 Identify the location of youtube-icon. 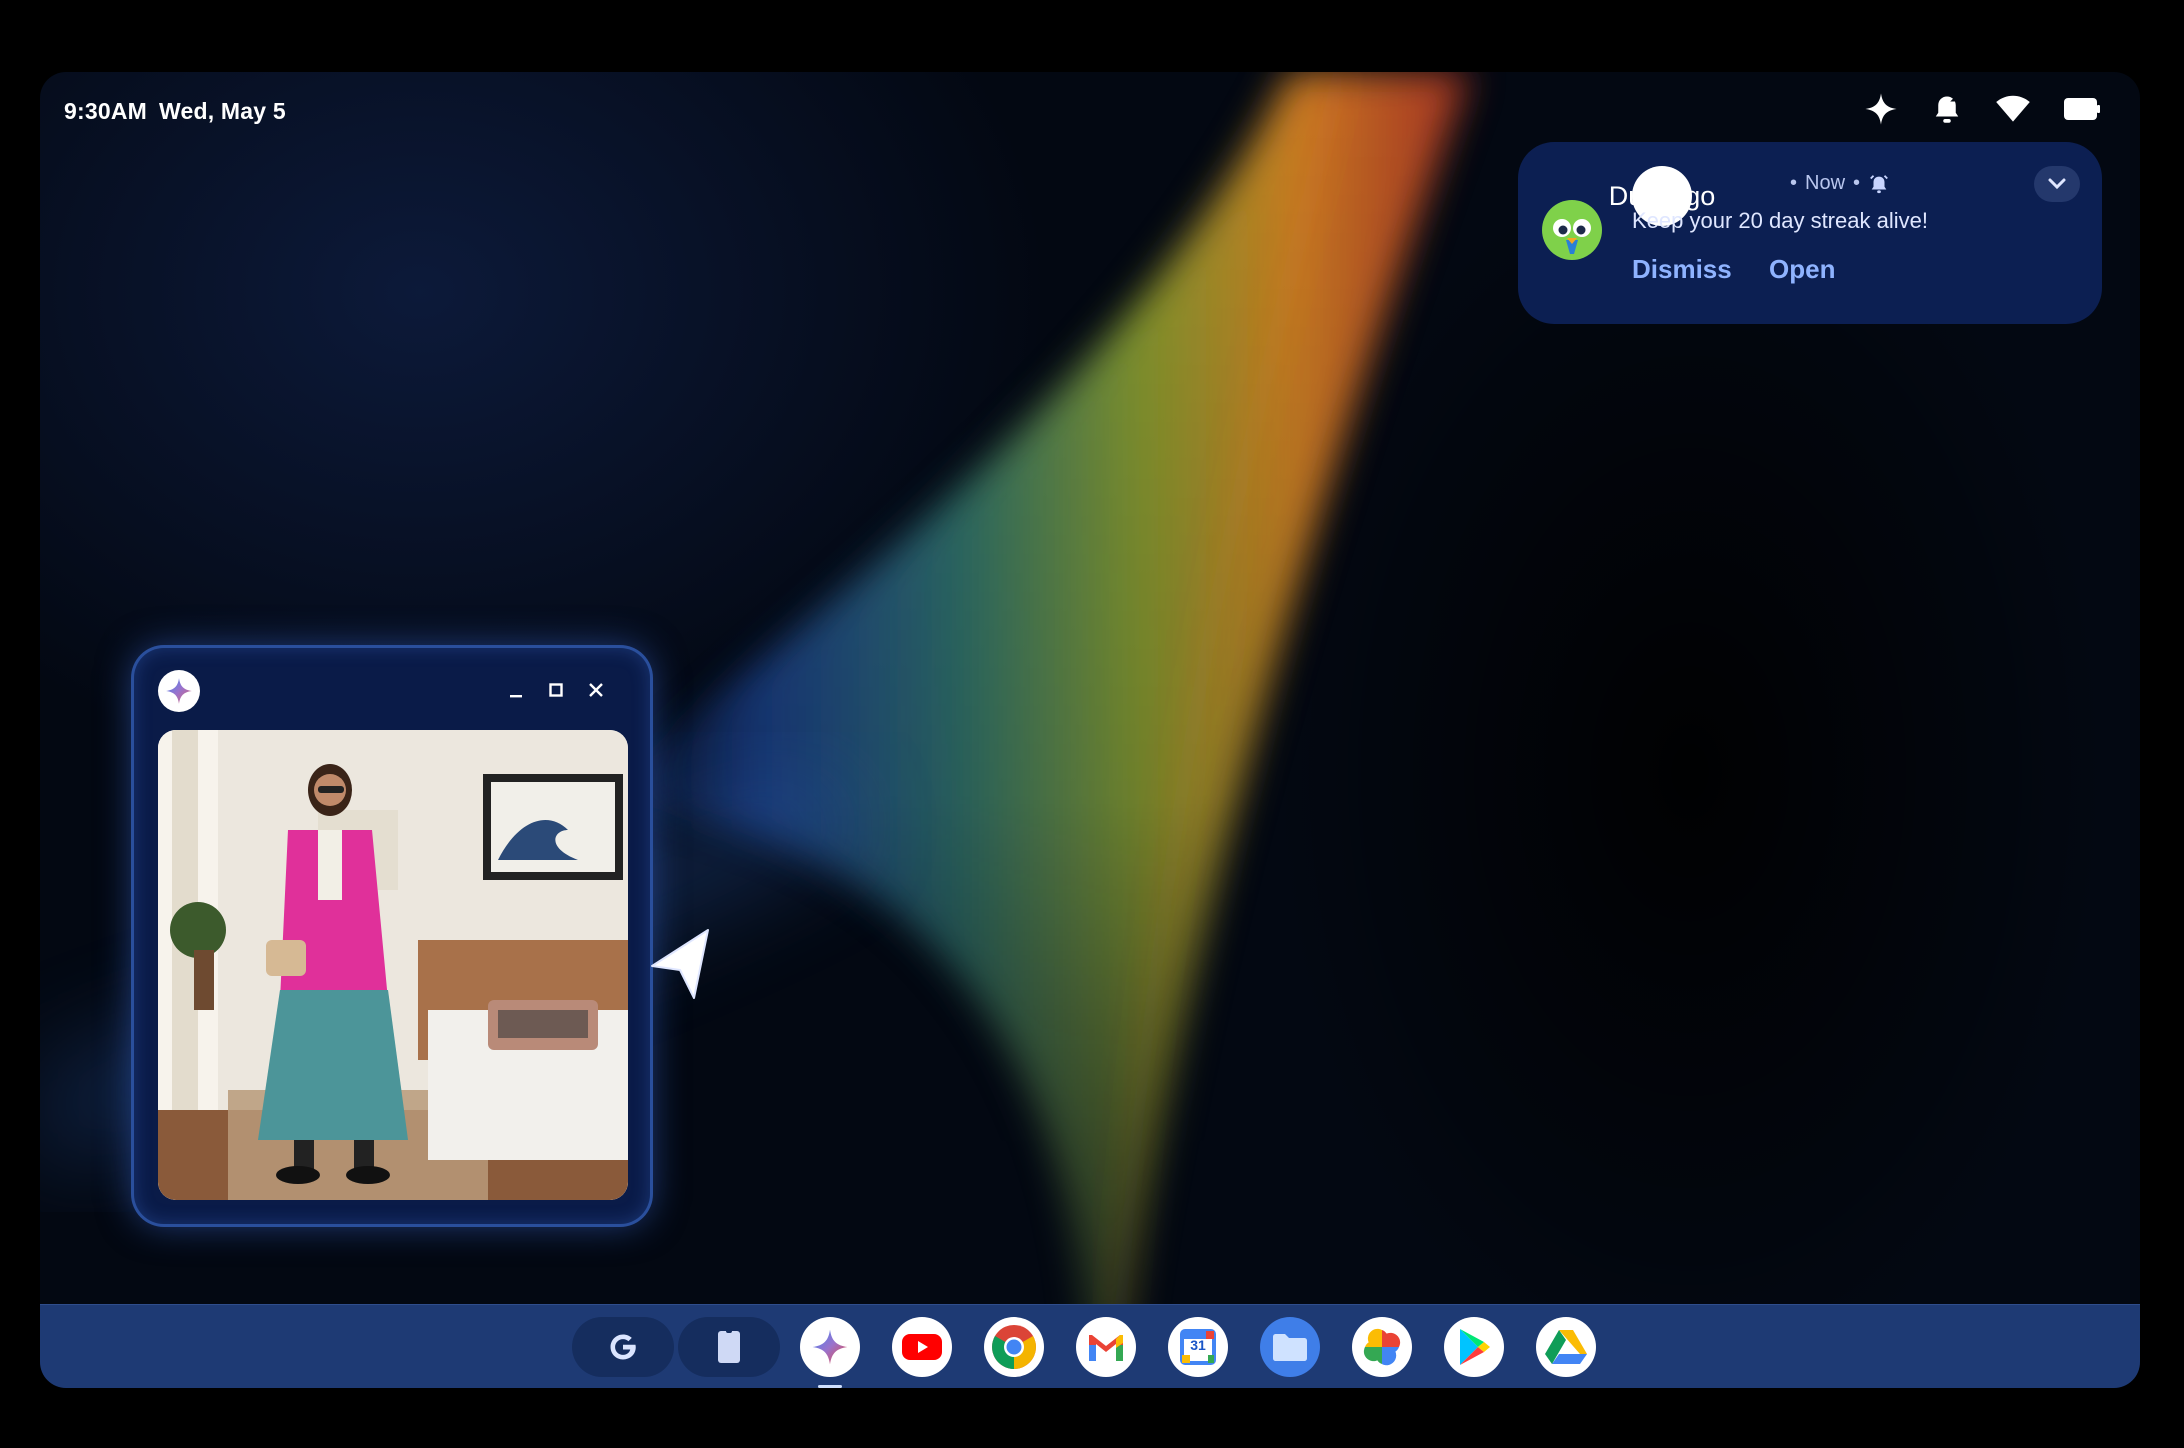
(922, 1347).